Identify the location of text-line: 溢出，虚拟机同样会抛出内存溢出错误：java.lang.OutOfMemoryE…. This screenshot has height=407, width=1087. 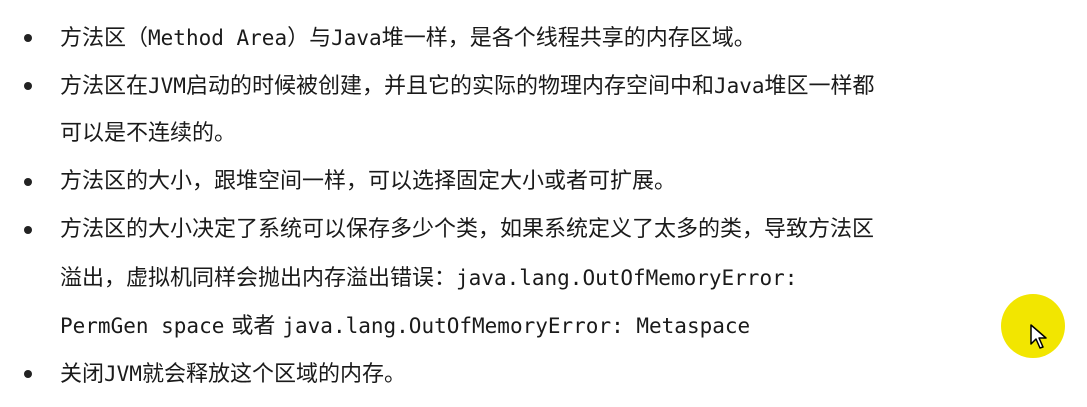
(569, 278).